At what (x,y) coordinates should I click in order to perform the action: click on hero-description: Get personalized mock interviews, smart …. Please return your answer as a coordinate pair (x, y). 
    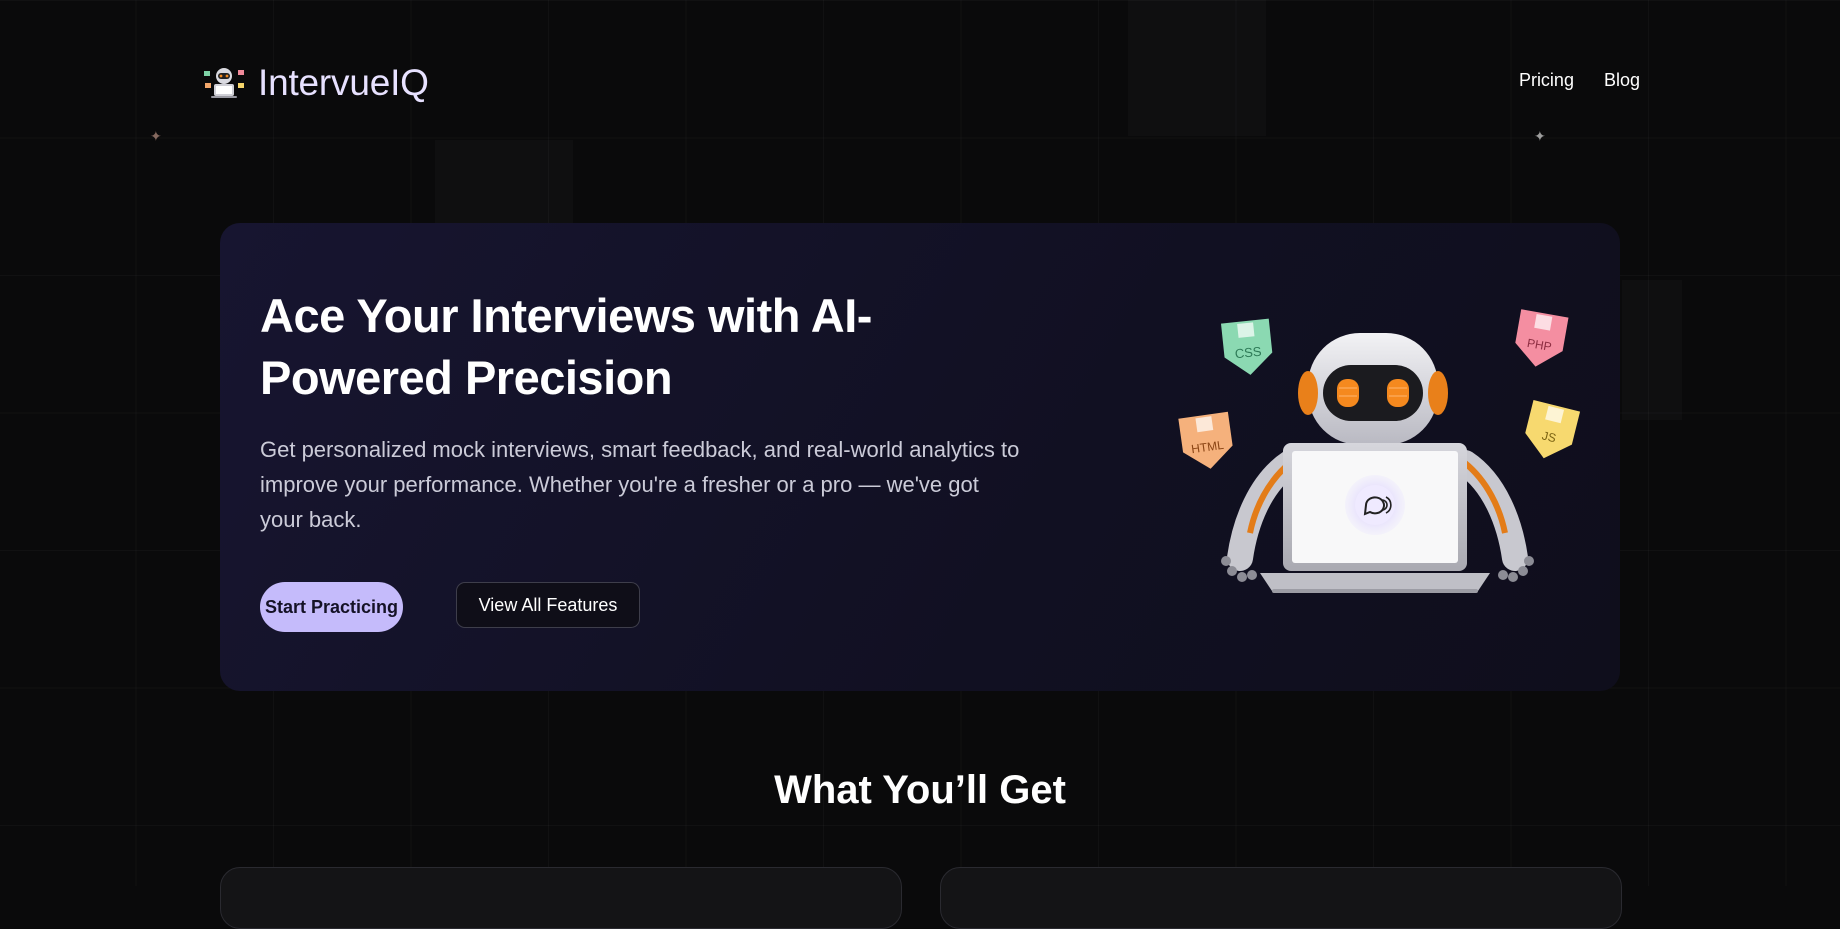
    Looking at the image, I should click on (640, 484).